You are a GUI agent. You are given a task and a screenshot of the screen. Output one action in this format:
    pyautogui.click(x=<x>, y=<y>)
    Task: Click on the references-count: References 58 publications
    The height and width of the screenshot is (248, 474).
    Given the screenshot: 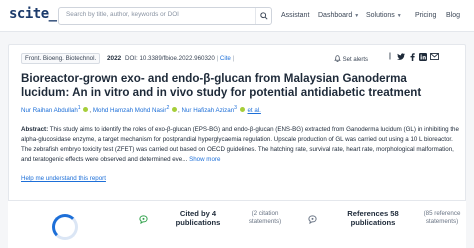 What is the action you would take?
    pyautogui.click(x=373, y=218)
    